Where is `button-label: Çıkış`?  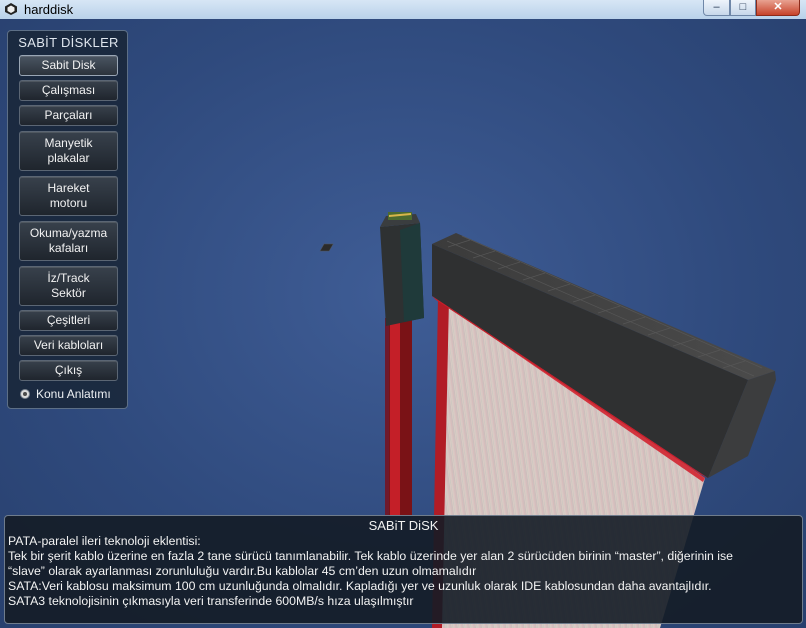 button-label: Çıkış is located at coordinates (68, 370).